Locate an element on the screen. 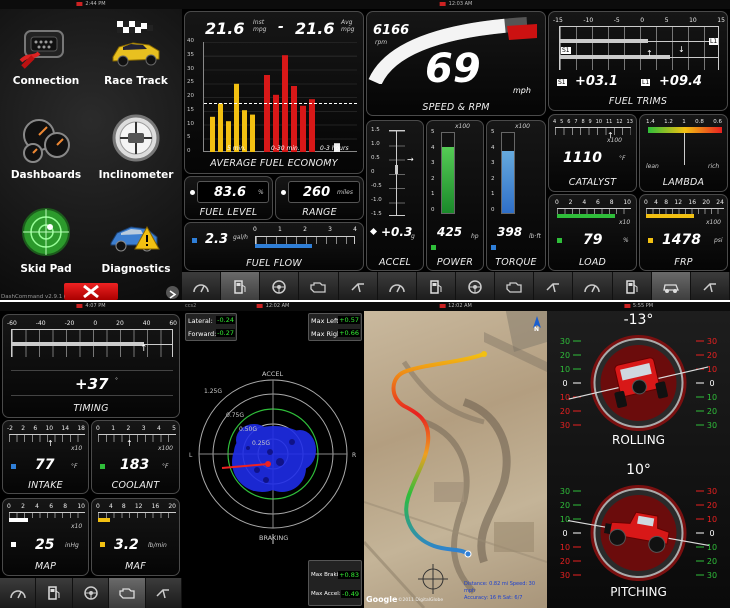 The image size is (730, 608). left-direction-label: L is located at coordinates (191, 455).